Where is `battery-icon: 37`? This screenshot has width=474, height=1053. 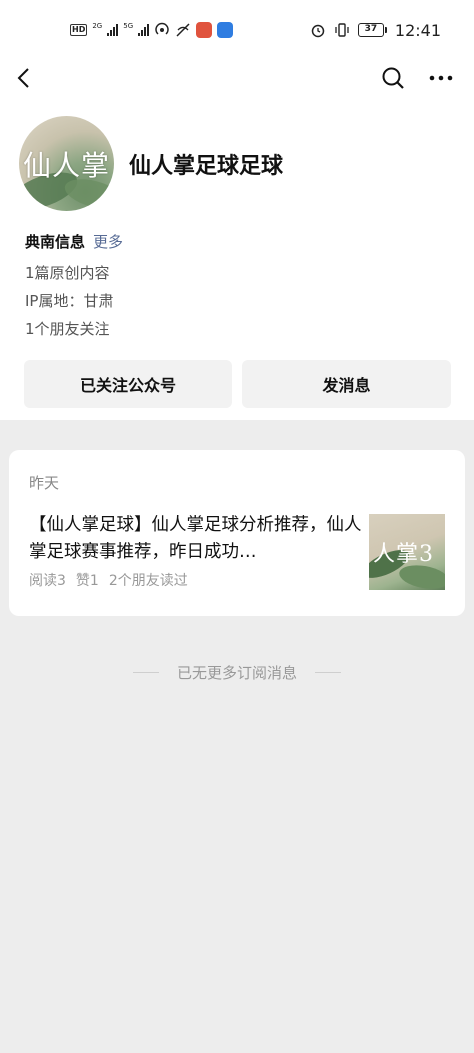 battery-icon: 37 is located at coordinates (372, 30).